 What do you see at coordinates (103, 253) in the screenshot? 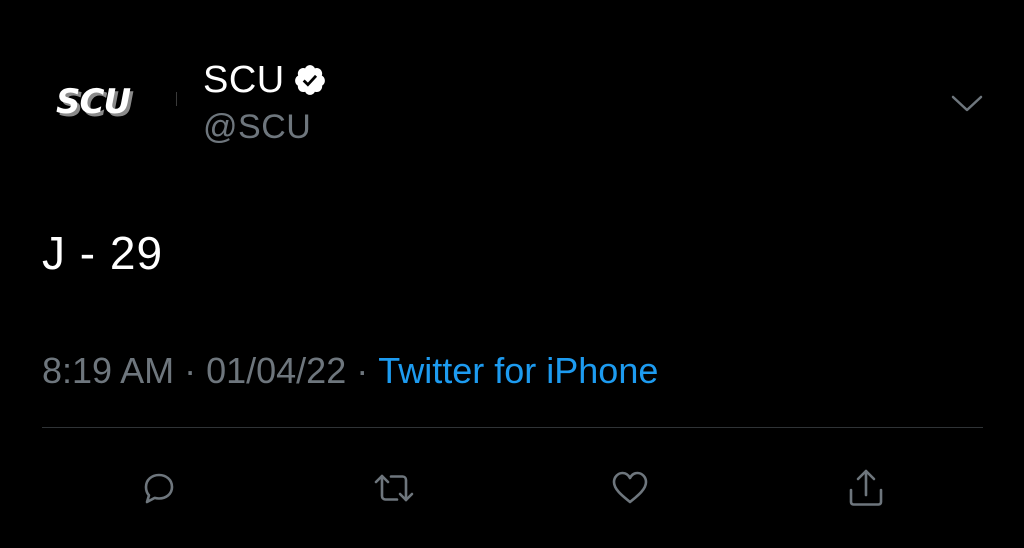
I see `tweet-text: J - 29` at bounding box center [103, 253].